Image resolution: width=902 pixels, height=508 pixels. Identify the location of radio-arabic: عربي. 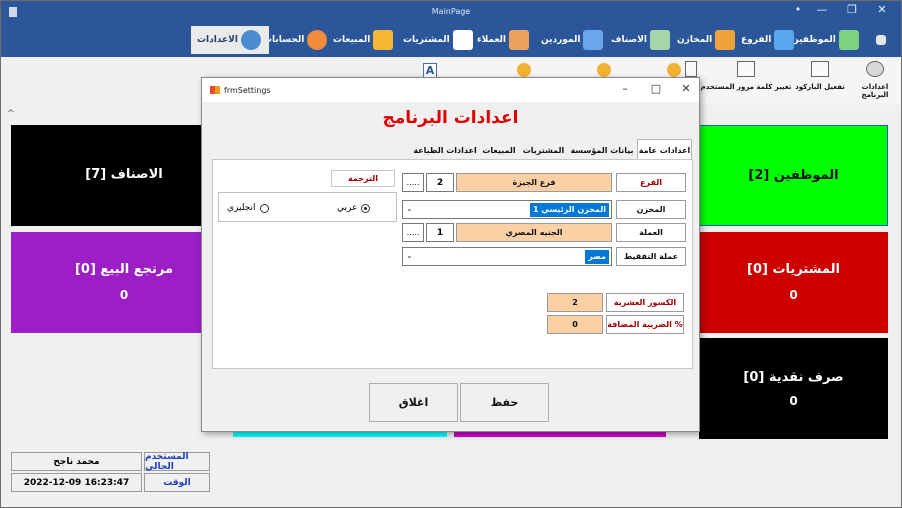
(354, 208).